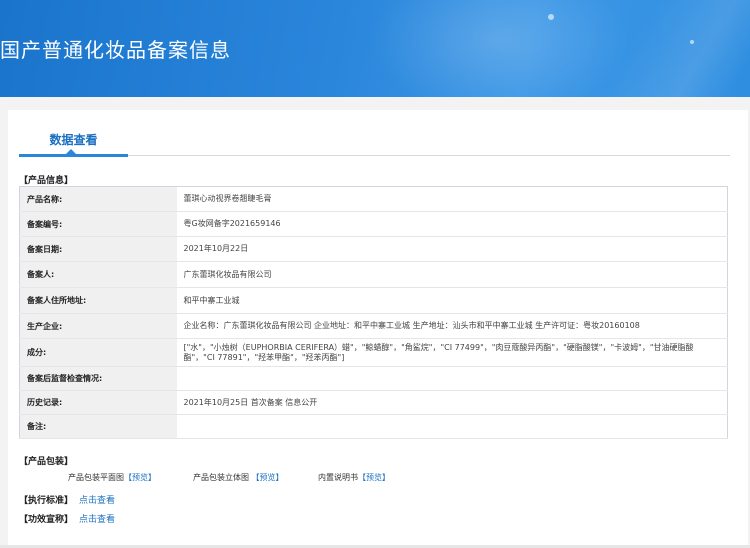 The height and width of the screenshot is (548, 750). Describe the element at coordinates (73, 140) in the screenshot. I see `tab-data-view-label: 数据查看` at that location.